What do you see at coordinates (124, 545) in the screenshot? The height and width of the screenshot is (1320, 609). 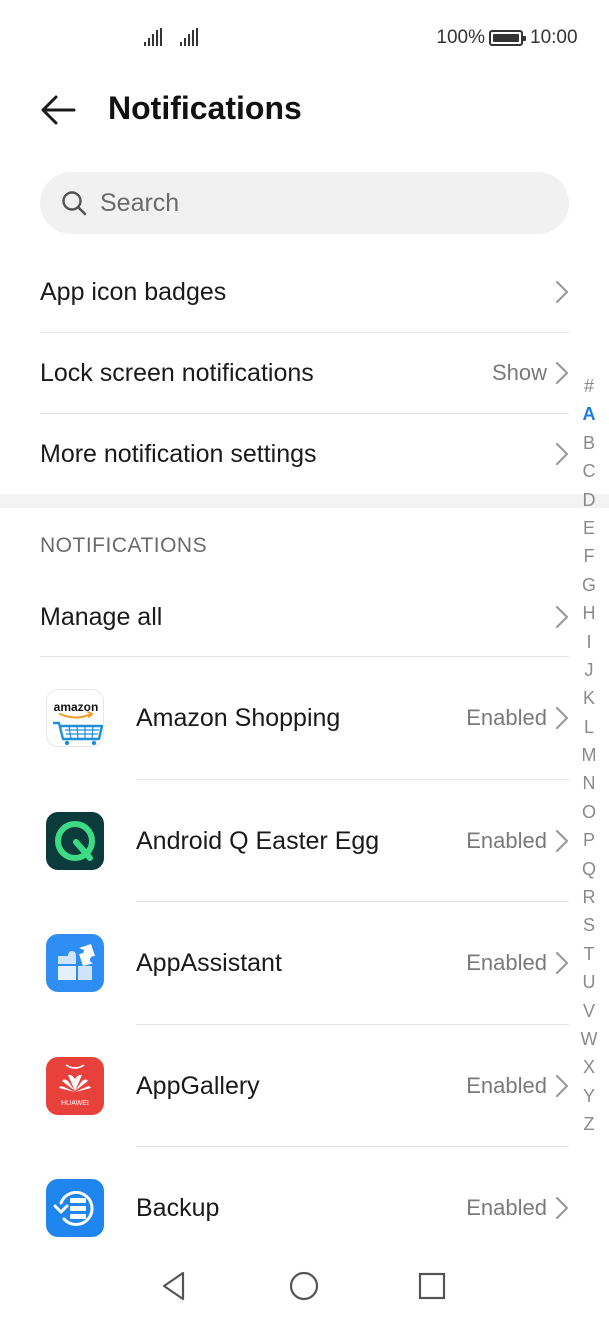 I see `section-header: NOTIFICATIONS` at bounding box center [124, 545].